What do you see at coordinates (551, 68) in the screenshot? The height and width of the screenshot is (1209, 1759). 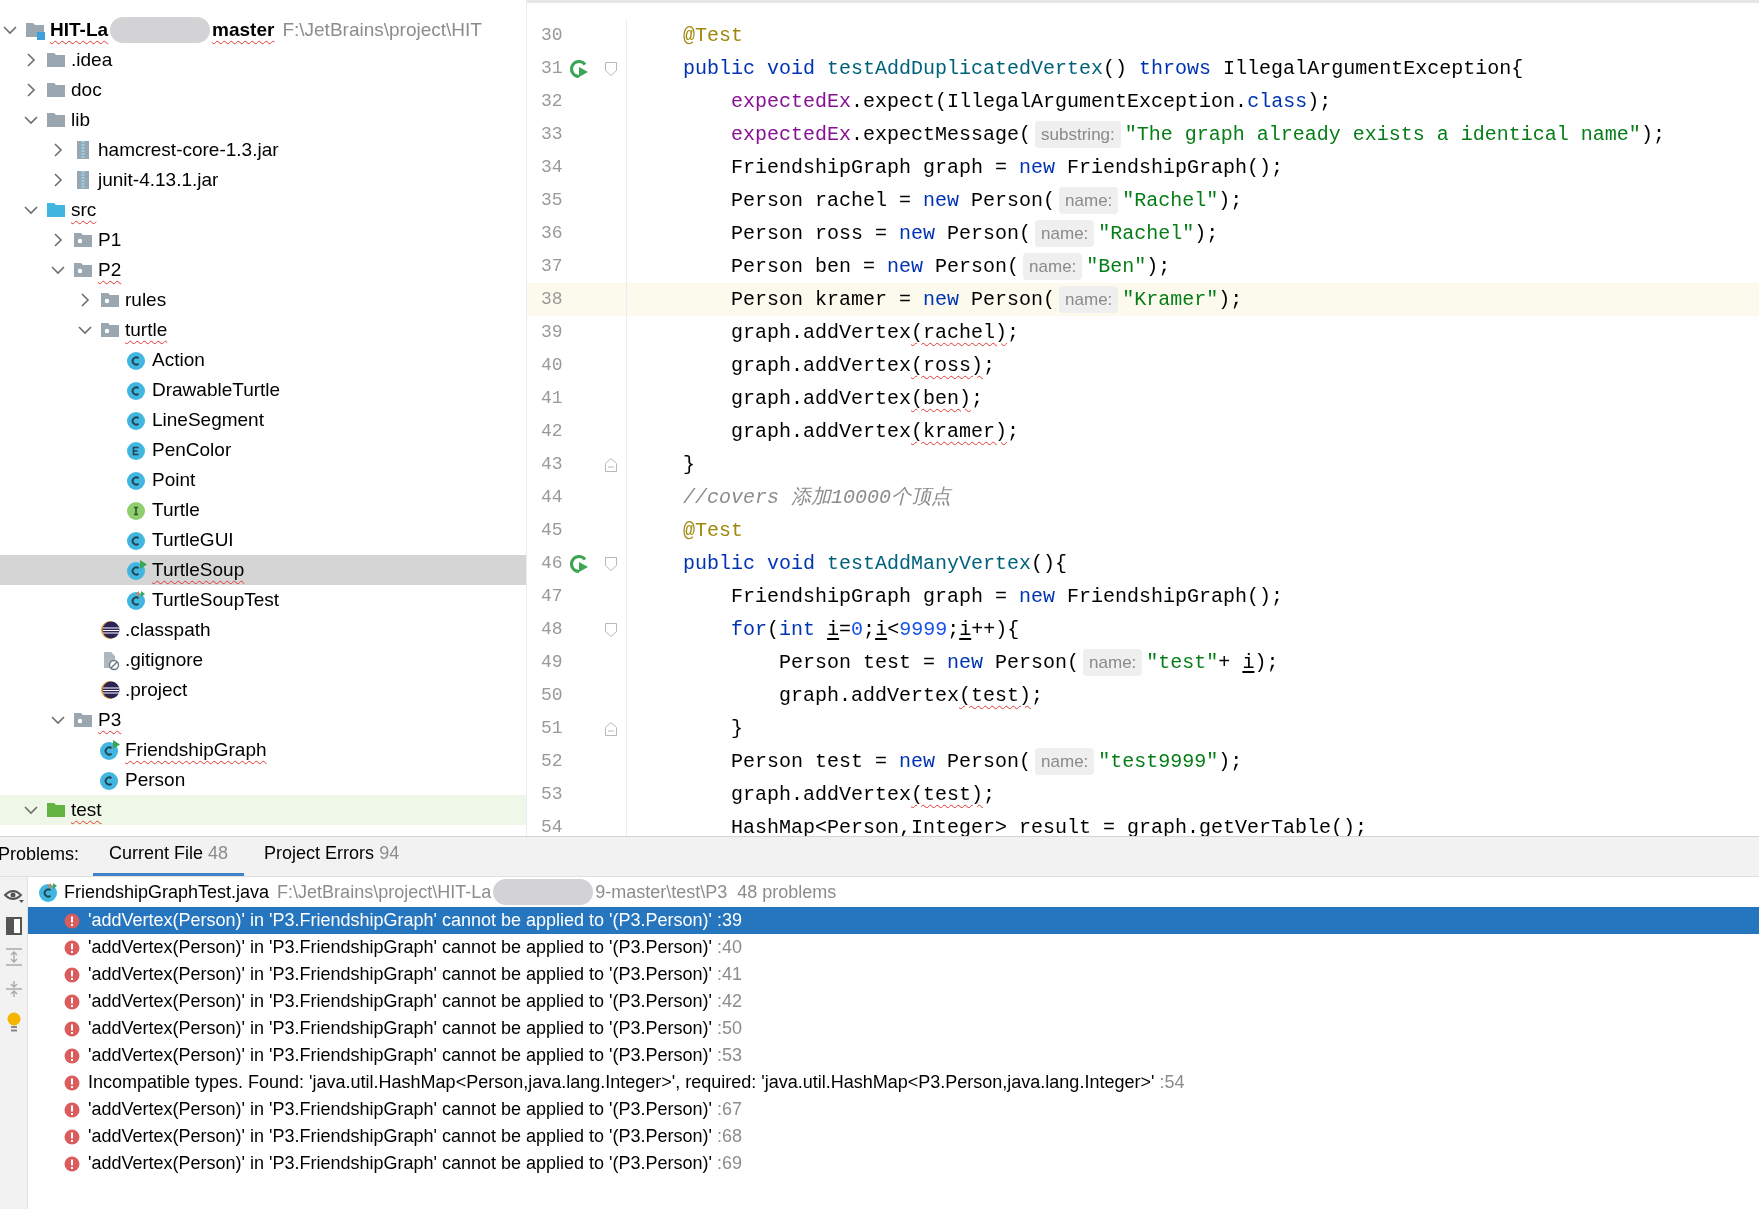 I see `line-number: 31` at bounding box center [551, 68].